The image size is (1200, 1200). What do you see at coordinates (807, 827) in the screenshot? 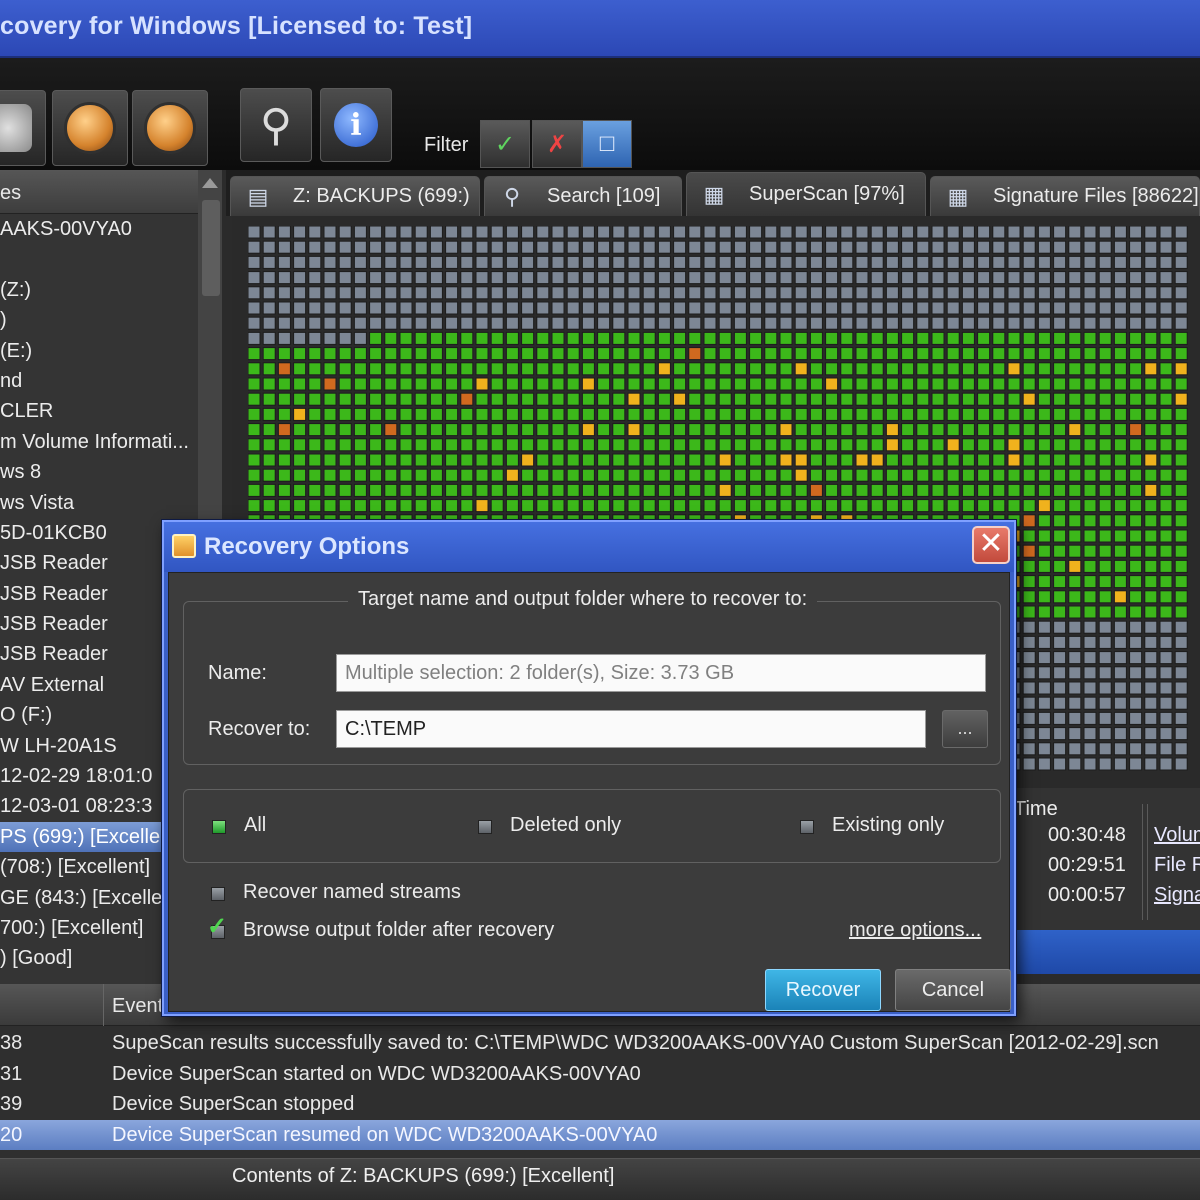
I see `existing-only-radio` at bounding box center [807, 827].